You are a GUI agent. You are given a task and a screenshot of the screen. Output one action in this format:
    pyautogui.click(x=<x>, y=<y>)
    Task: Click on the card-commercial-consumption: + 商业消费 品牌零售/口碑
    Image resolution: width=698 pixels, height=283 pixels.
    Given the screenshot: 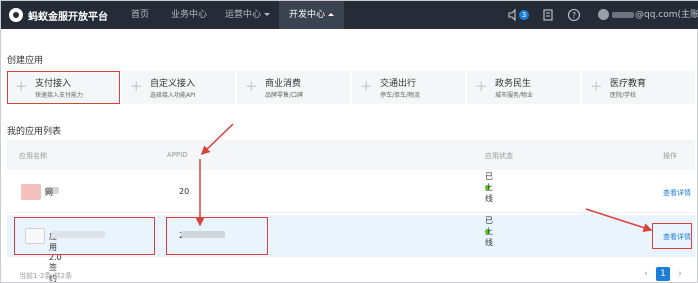 What is the action you would take?
    pyautogui.click(x=293, y=87)
    